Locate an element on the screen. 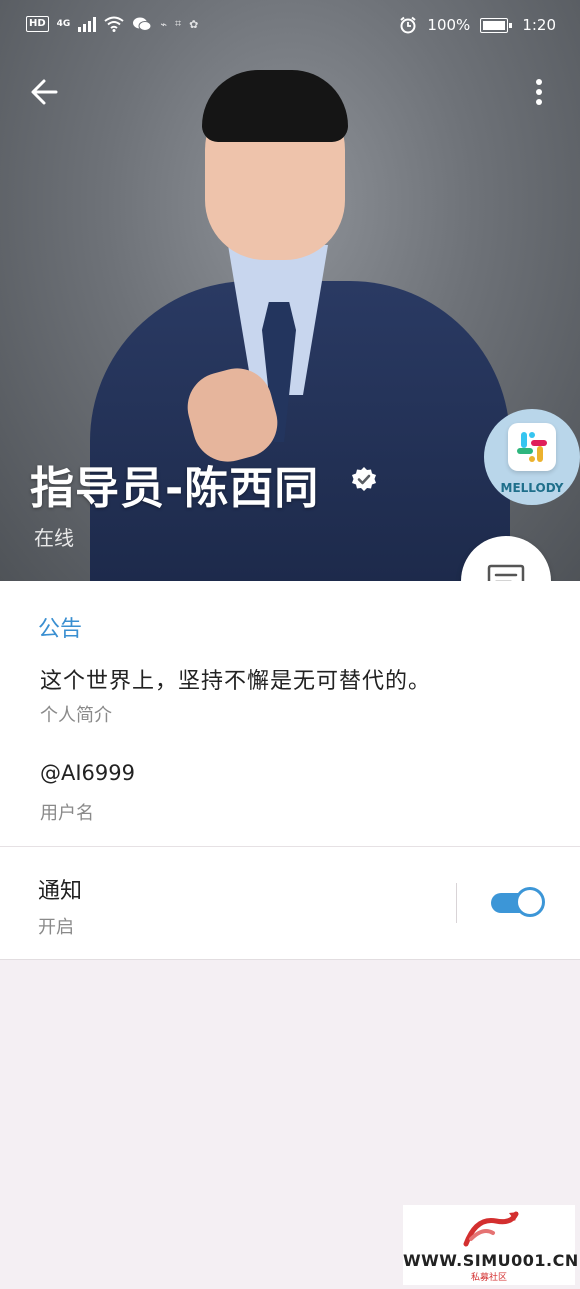 This screenshot has width=580, height=1289. slack-logo-icon is located at coordinates (532, 447).